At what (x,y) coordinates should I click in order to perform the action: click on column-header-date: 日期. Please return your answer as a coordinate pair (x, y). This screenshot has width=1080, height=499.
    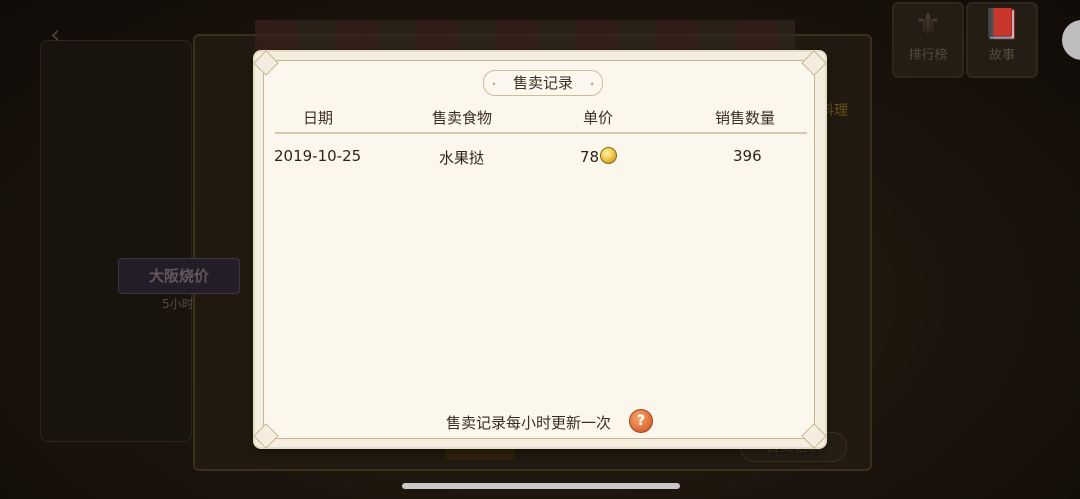
    Looking at the image, I should click on (318, 118).